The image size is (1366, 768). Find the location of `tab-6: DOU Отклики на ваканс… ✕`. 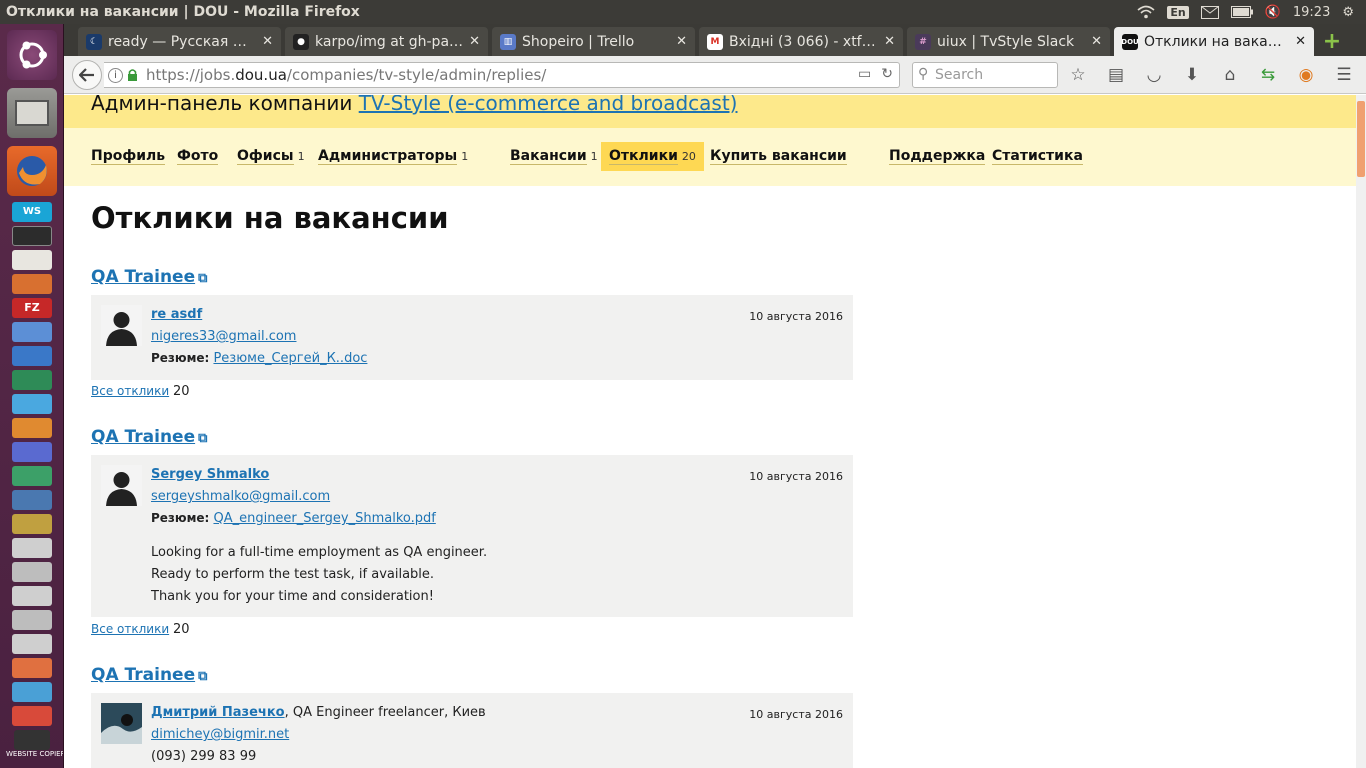

tab-6: DOU Отклики на ваканс… ✕ is located at coordinates (1214, 41).